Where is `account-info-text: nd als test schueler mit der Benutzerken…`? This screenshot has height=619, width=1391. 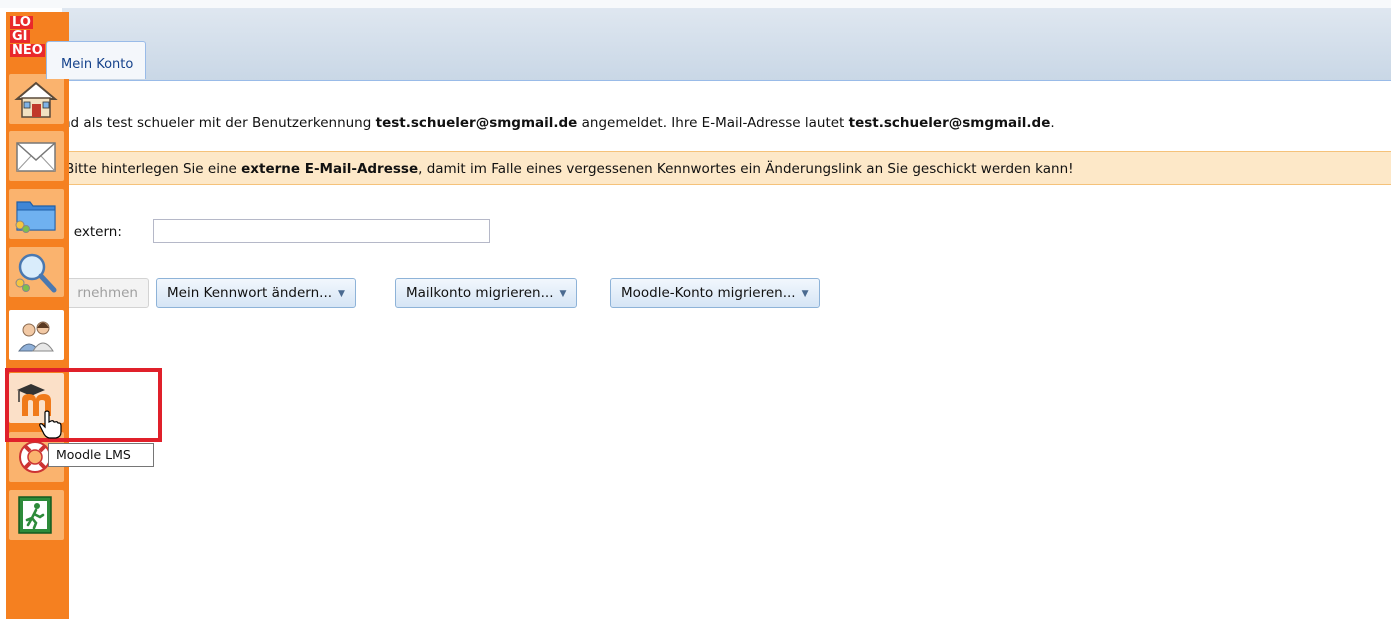 account-info-text: nd als test schueler mit der Benutzerken… is located at coordinates (724, 123).